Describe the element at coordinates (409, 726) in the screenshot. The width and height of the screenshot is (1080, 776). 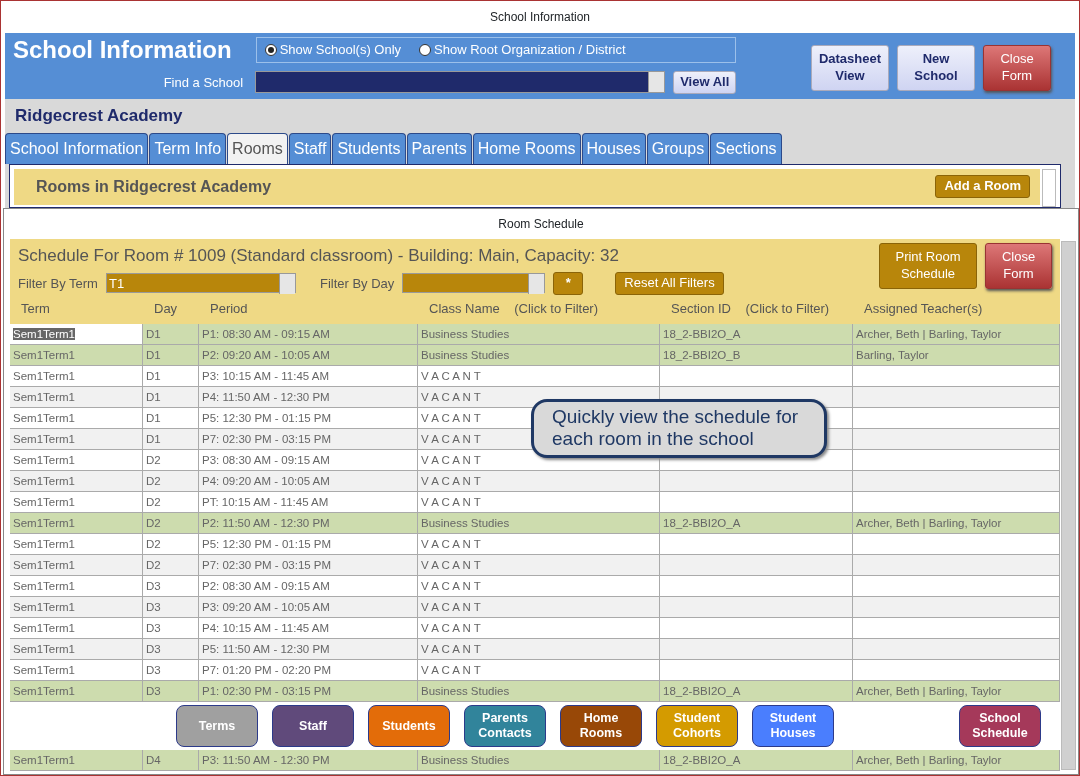
I see `nav-button: Students` at that location.